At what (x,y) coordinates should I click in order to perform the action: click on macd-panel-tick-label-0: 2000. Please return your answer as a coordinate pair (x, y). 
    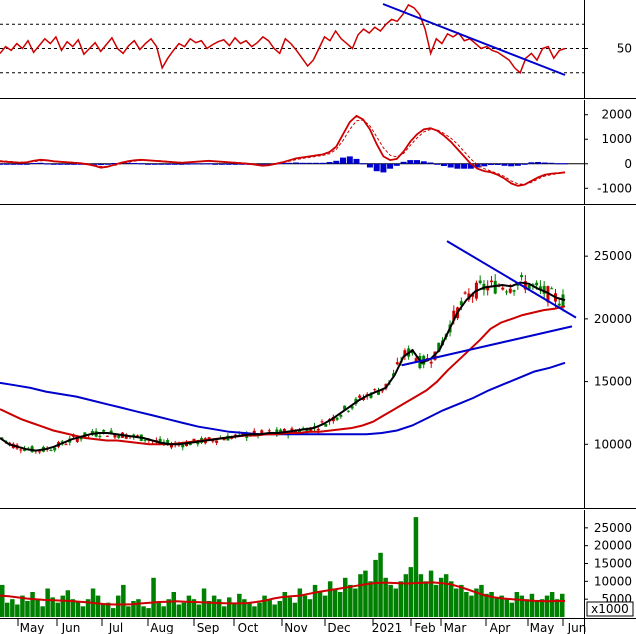
    Looking at the image, I should click on (616, 115).